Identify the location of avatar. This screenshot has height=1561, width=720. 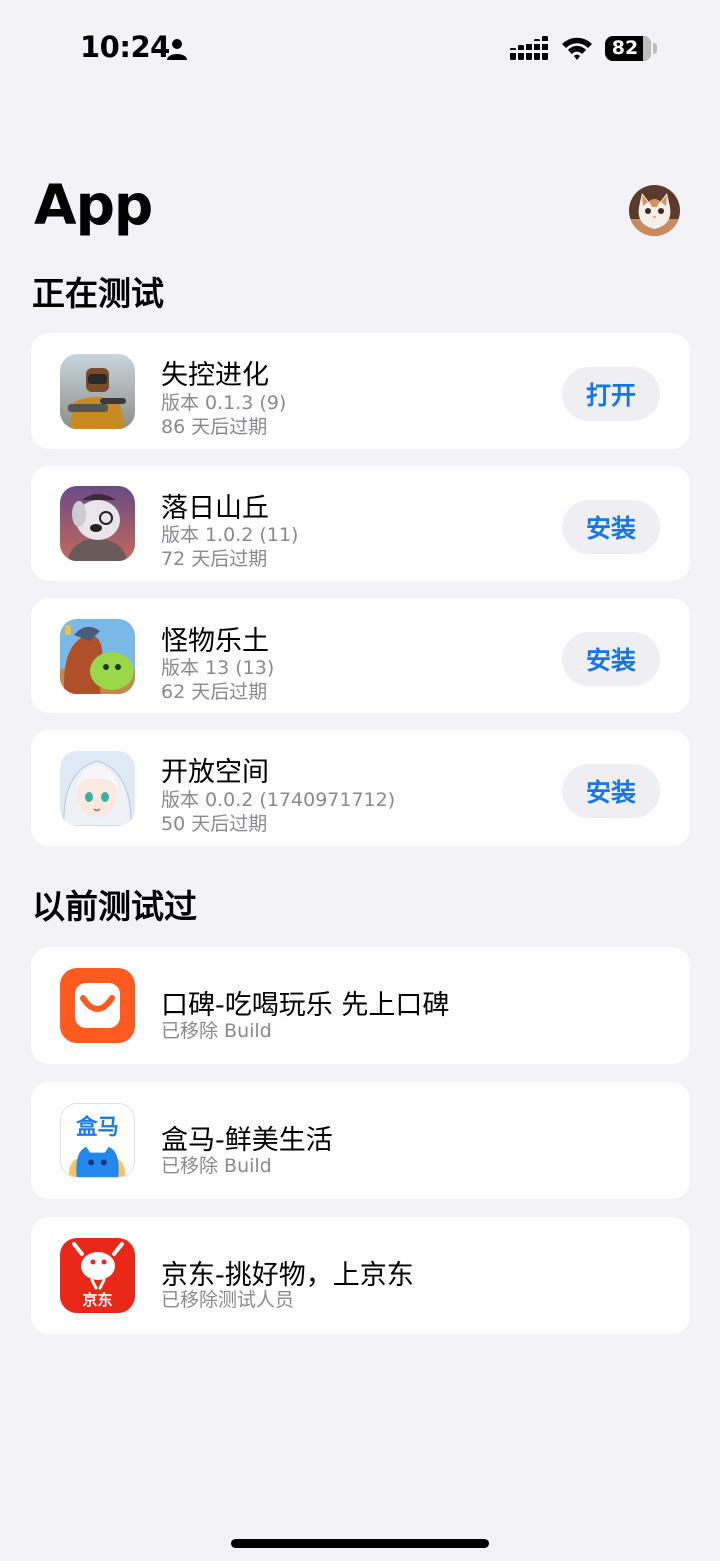
(654, 210).